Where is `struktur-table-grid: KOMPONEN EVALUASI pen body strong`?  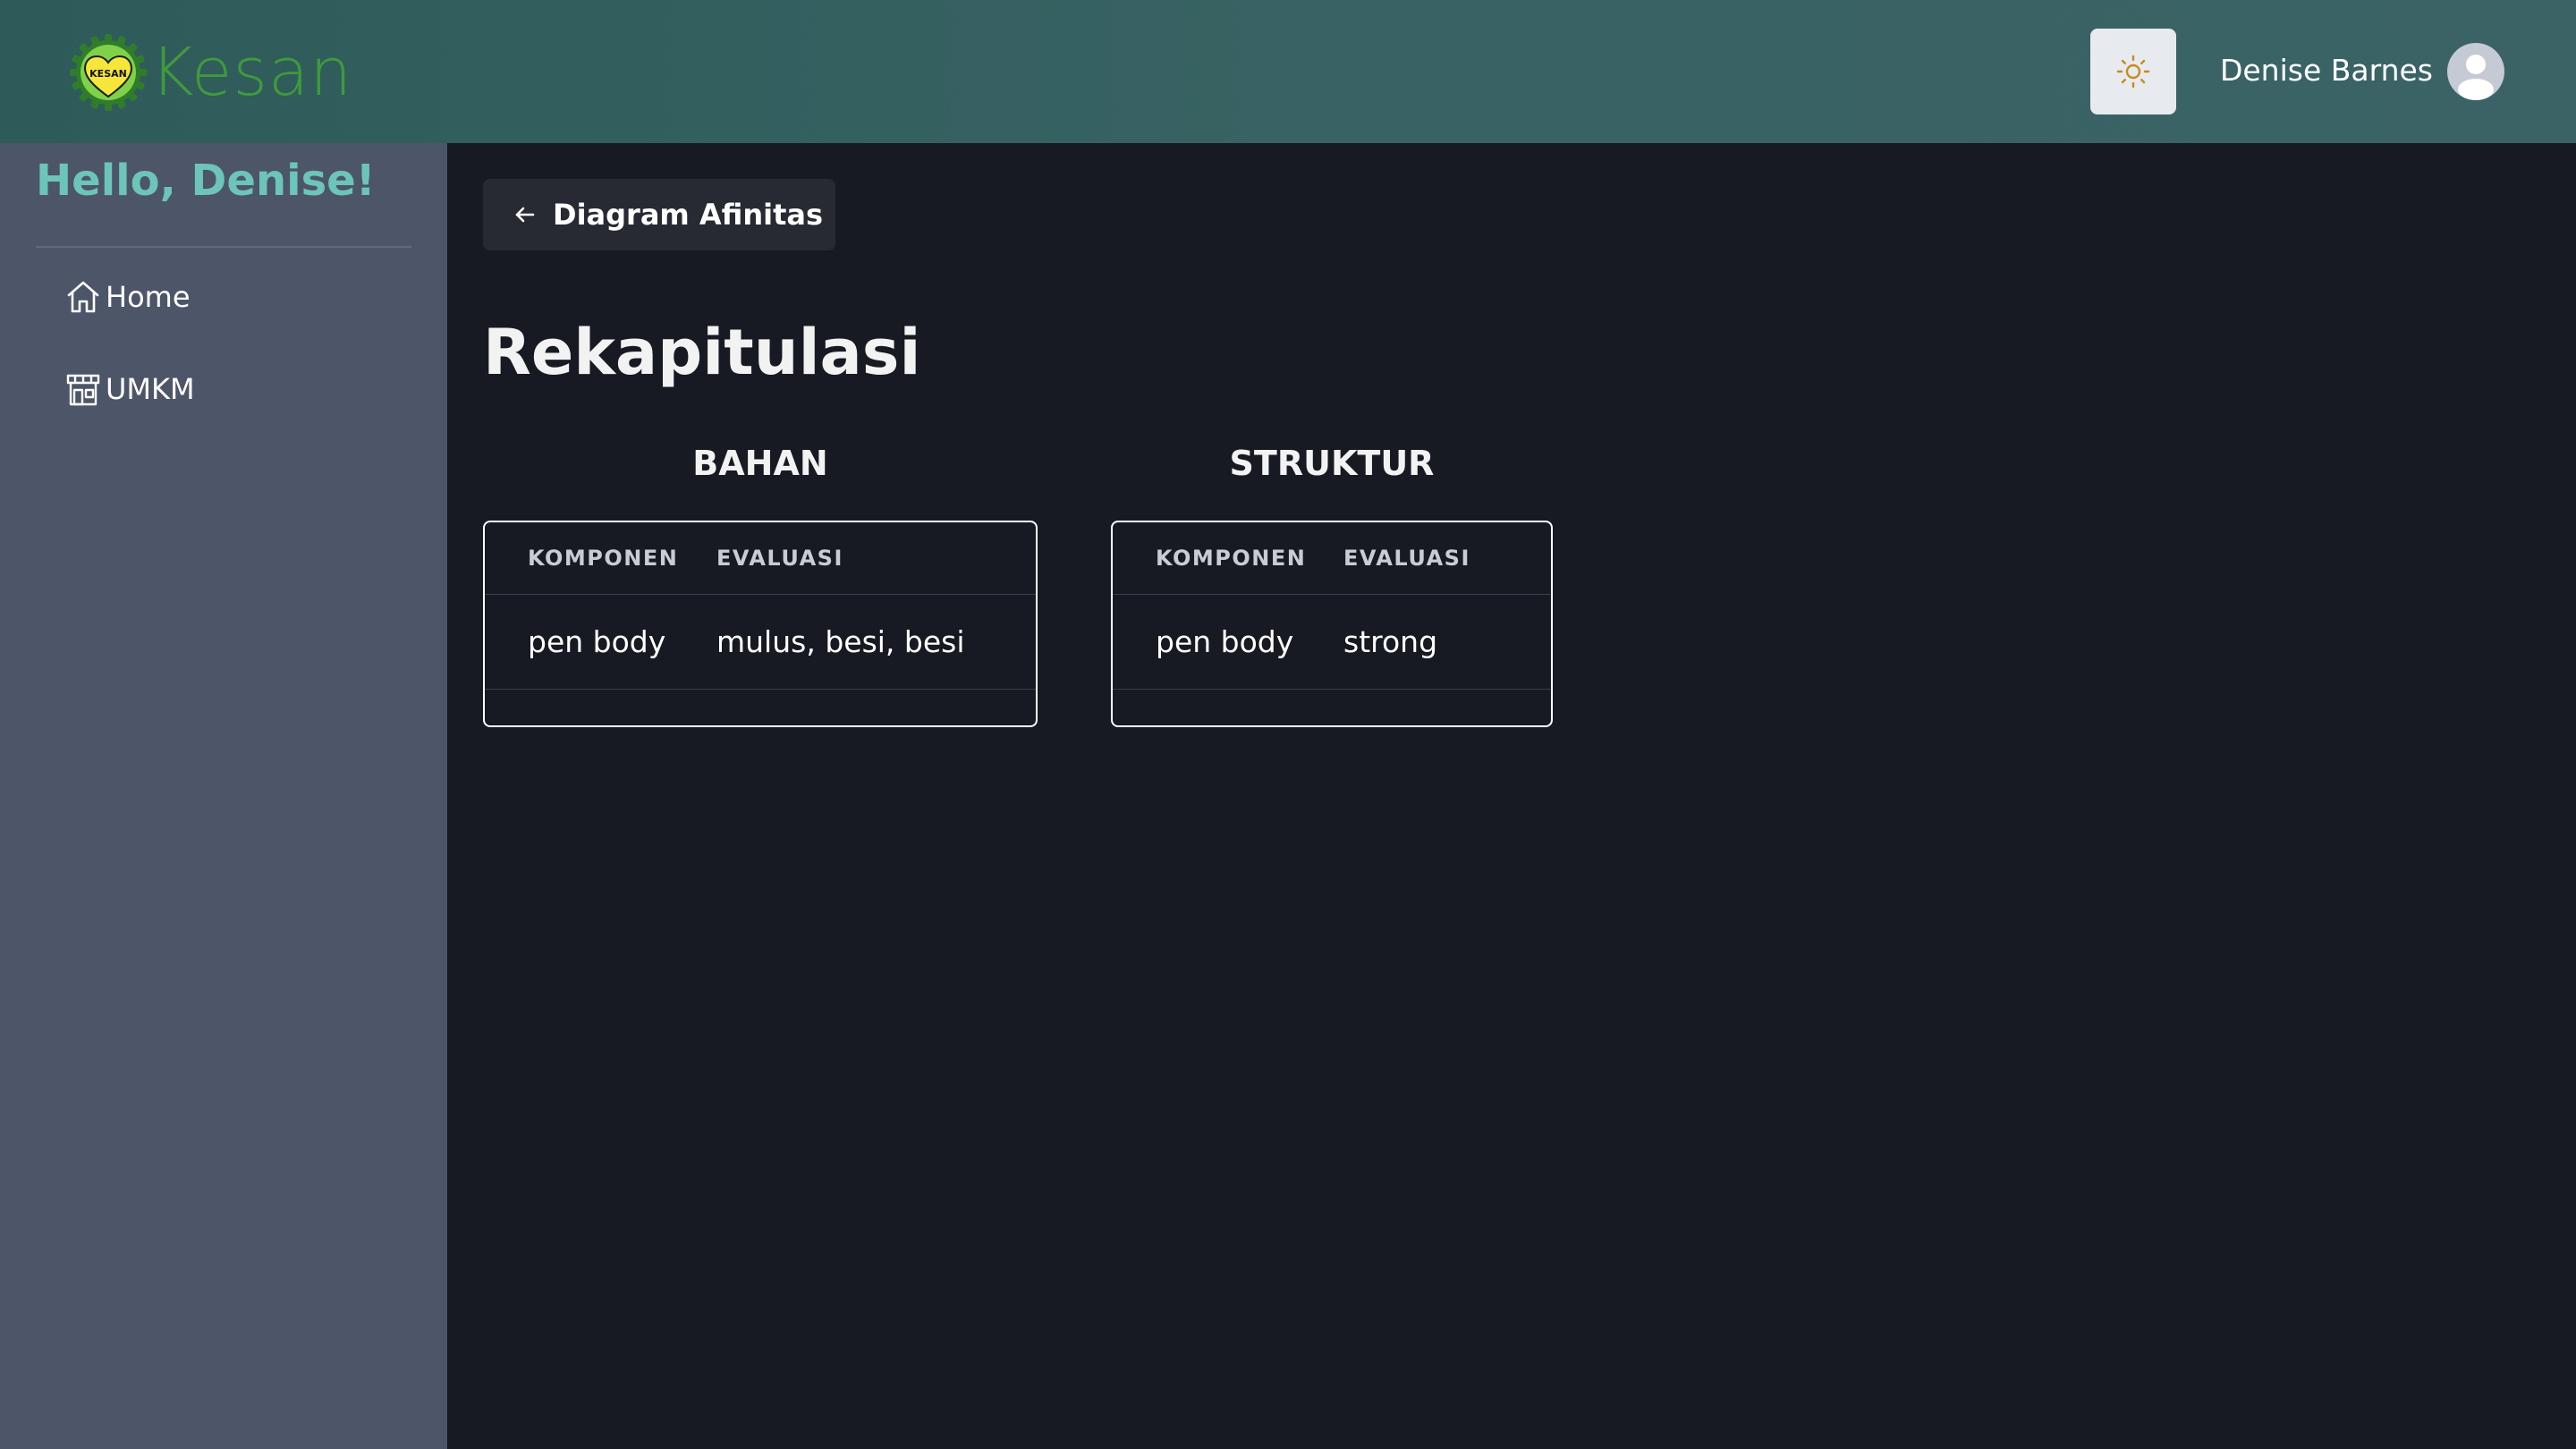
struktur-table-grid: KOMPONEN EVALUASI pen body strong is located at coordinates (1332, 606).